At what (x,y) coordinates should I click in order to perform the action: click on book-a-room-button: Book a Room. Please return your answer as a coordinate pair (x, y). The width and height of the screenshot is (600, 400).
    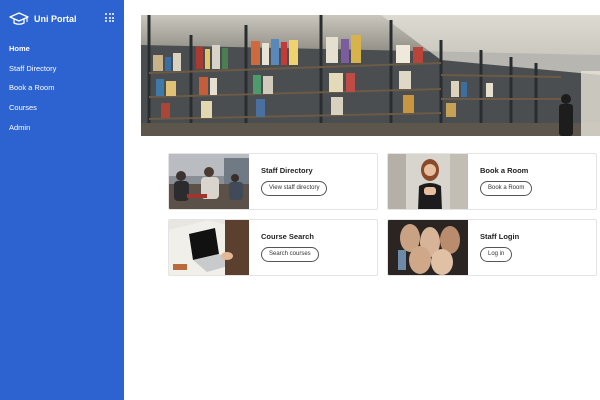
    Looking at the image, I should click on (506, 188).